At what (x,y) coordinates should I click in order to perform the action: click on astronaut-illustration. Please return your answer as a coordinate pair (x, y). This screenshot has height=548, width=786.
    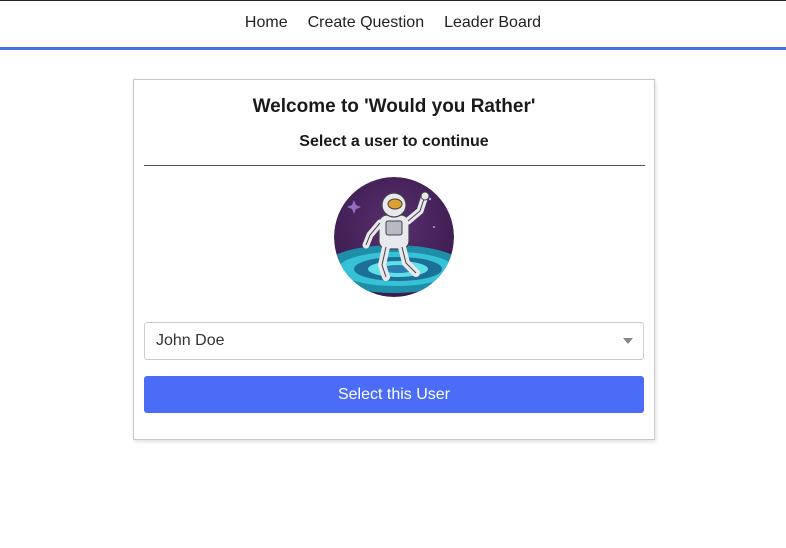
    Looking at the image, I should click on (394, 237).